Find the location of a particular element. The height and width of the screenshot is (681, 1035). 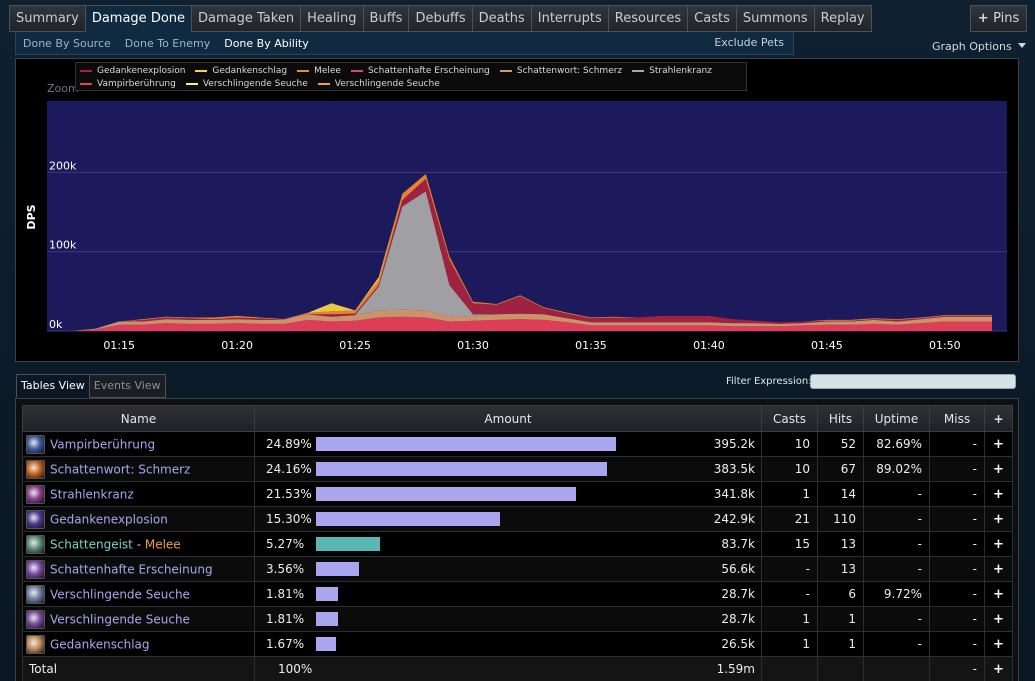

column-header-amount: Amount is located at coordinates (508, 418).